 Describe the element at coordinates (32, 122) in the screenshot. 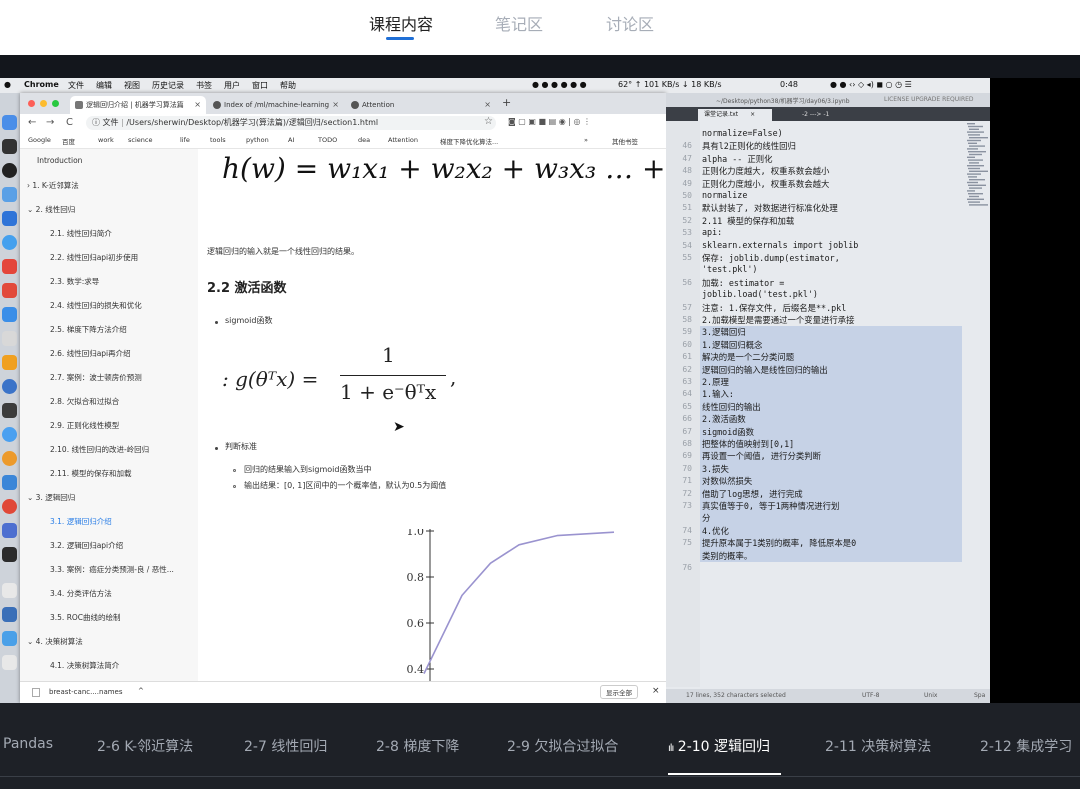

I see `back-icon: ←` at that location.